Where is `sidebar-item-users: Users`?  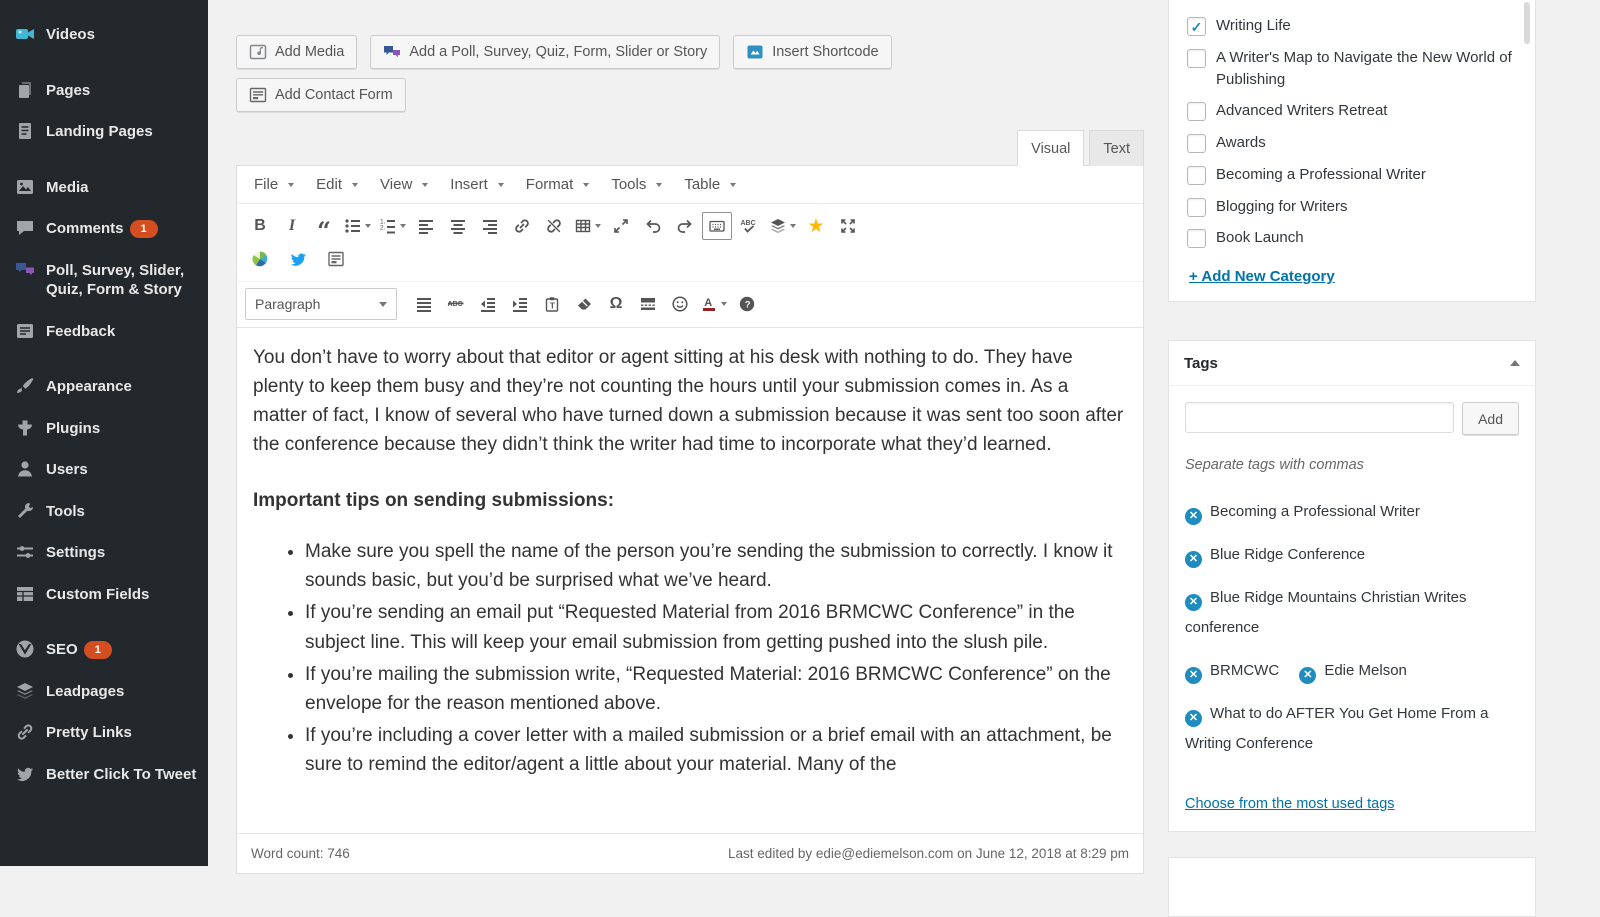 sidebar-item-users: Users is located at coordinates (104, 470).